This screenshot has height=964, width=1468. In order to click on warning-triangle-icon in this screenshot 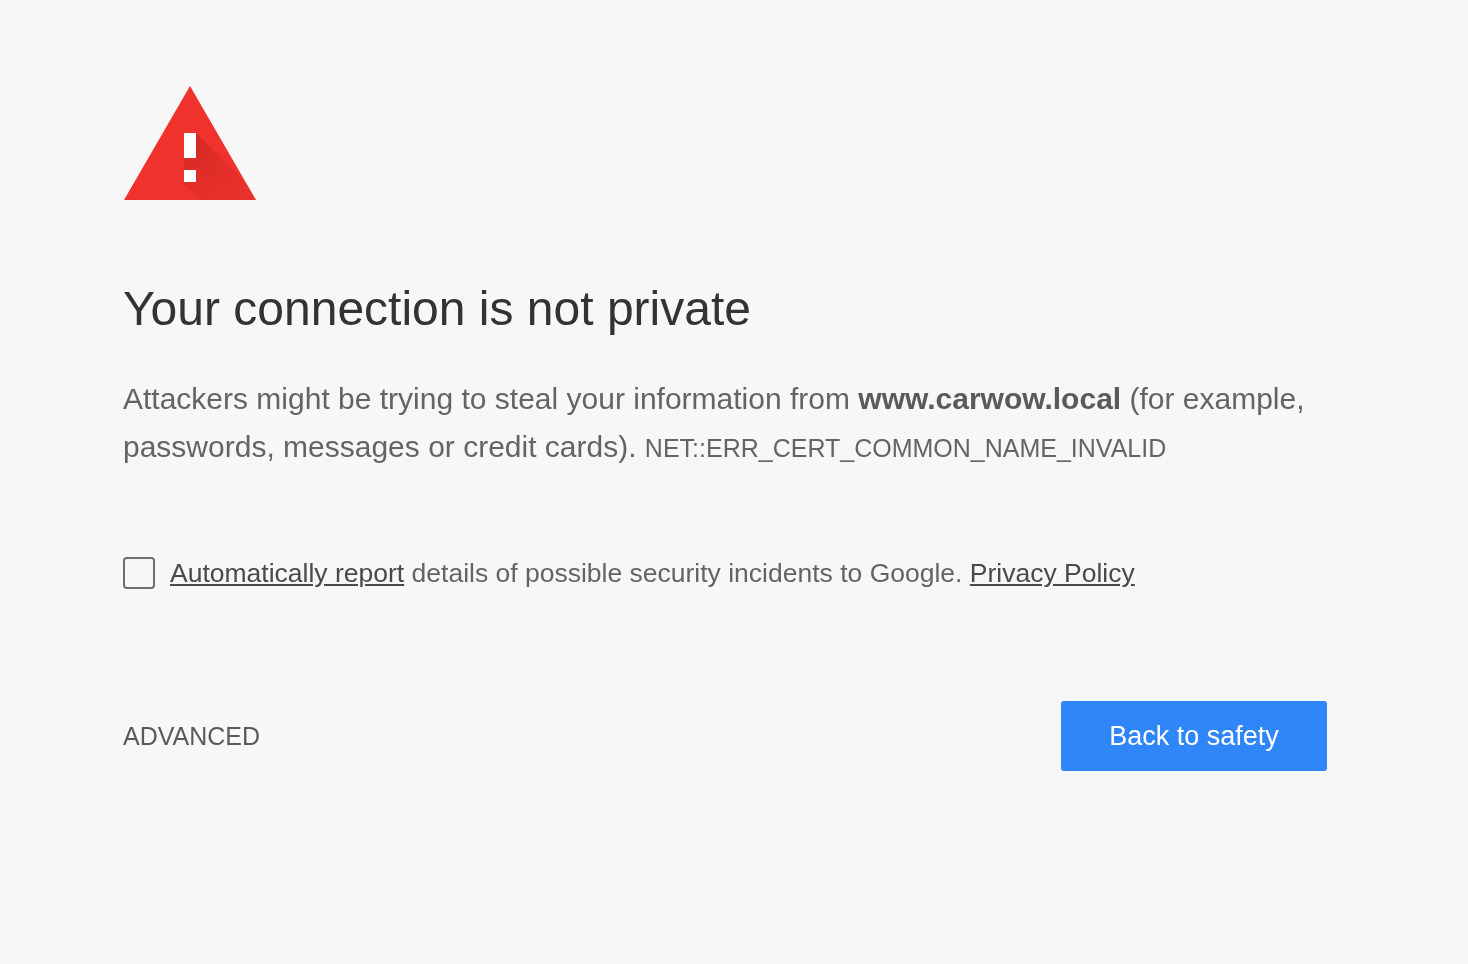, I will do `click(190, 143)`.